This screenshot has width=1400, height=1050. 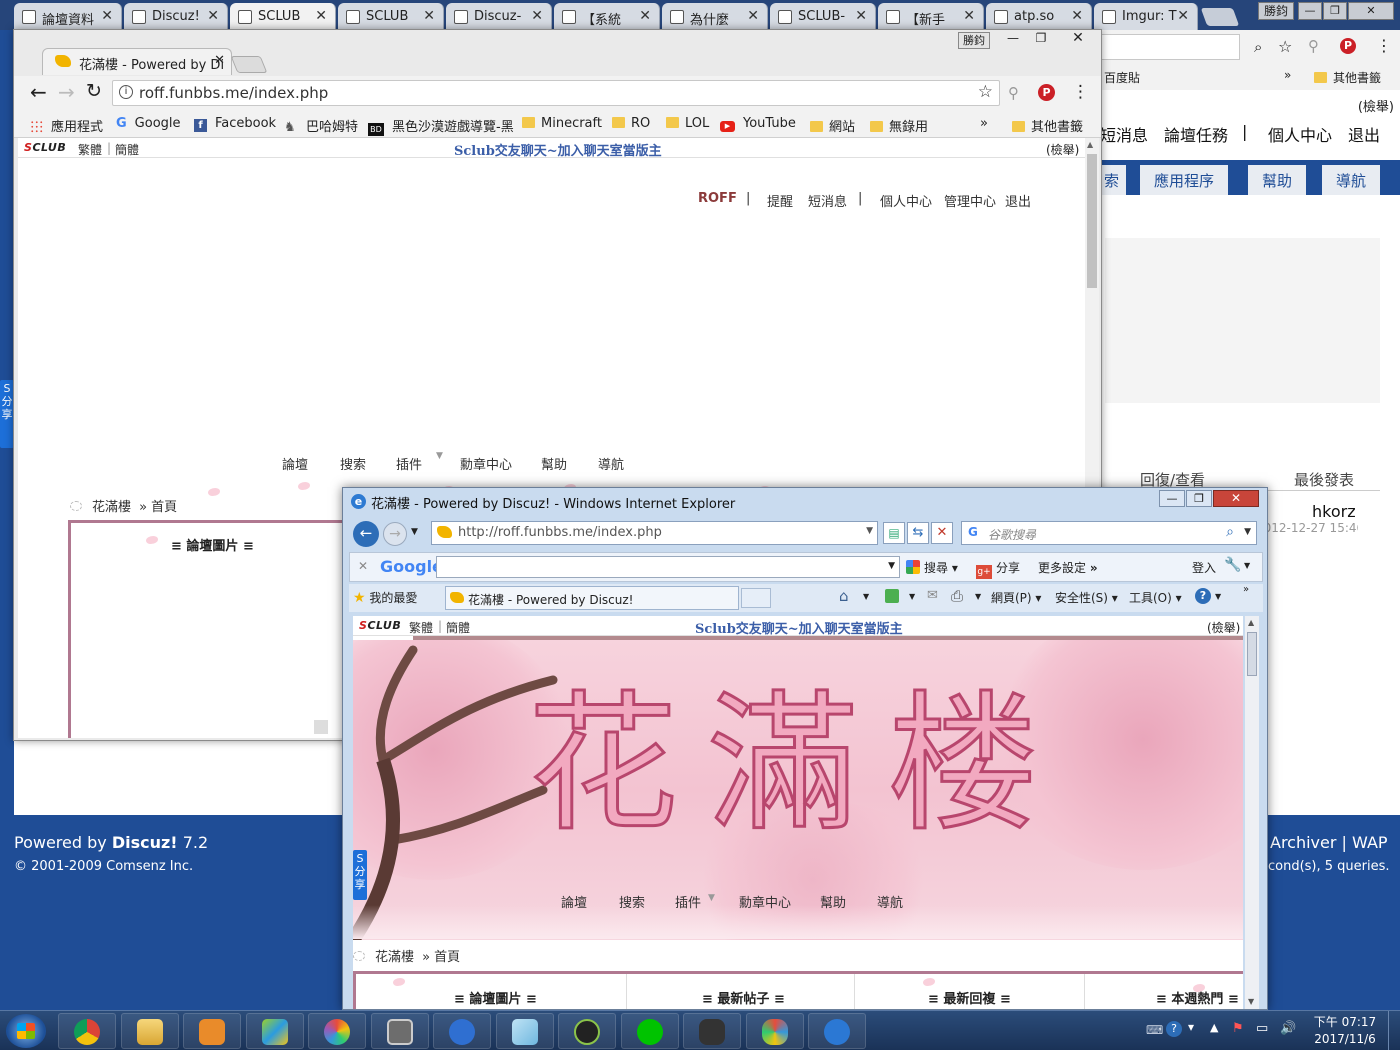 What do you see at coordinates (395, 534) in the screenshot?
I see `ie-forward-icon: →` at bounding box center [395, 534].